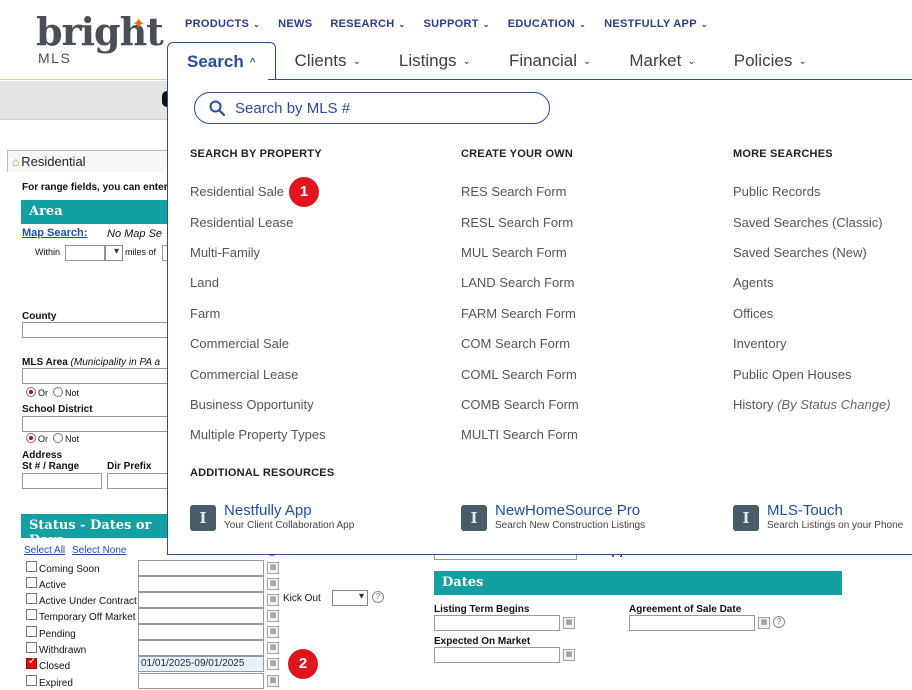 The image size is (912, 690). Describe the element at coordinates (201, 681) in the screenshot. I see `status-expired-range` at that location.